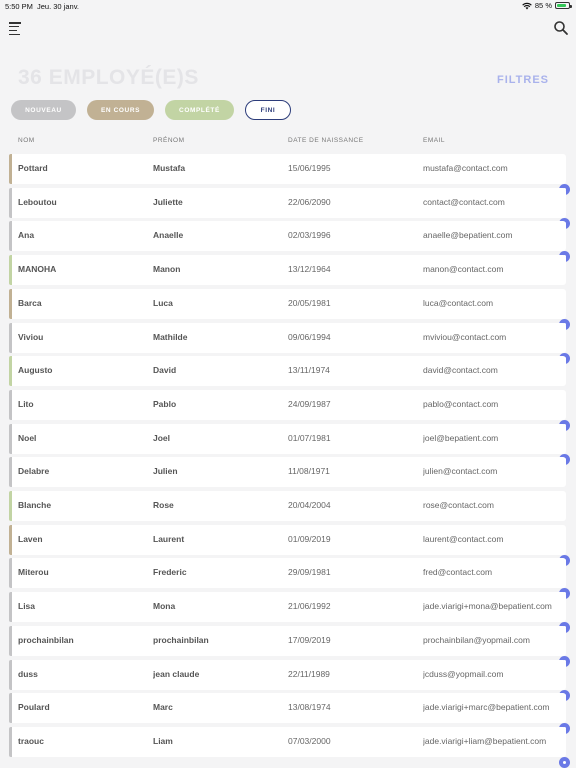 Image resolution: width=576 pixels, height=768 pixels. Describe the element at coordinates (463, 269) in the screenshot. I see `cell-email: manon@contact.com` at that location.